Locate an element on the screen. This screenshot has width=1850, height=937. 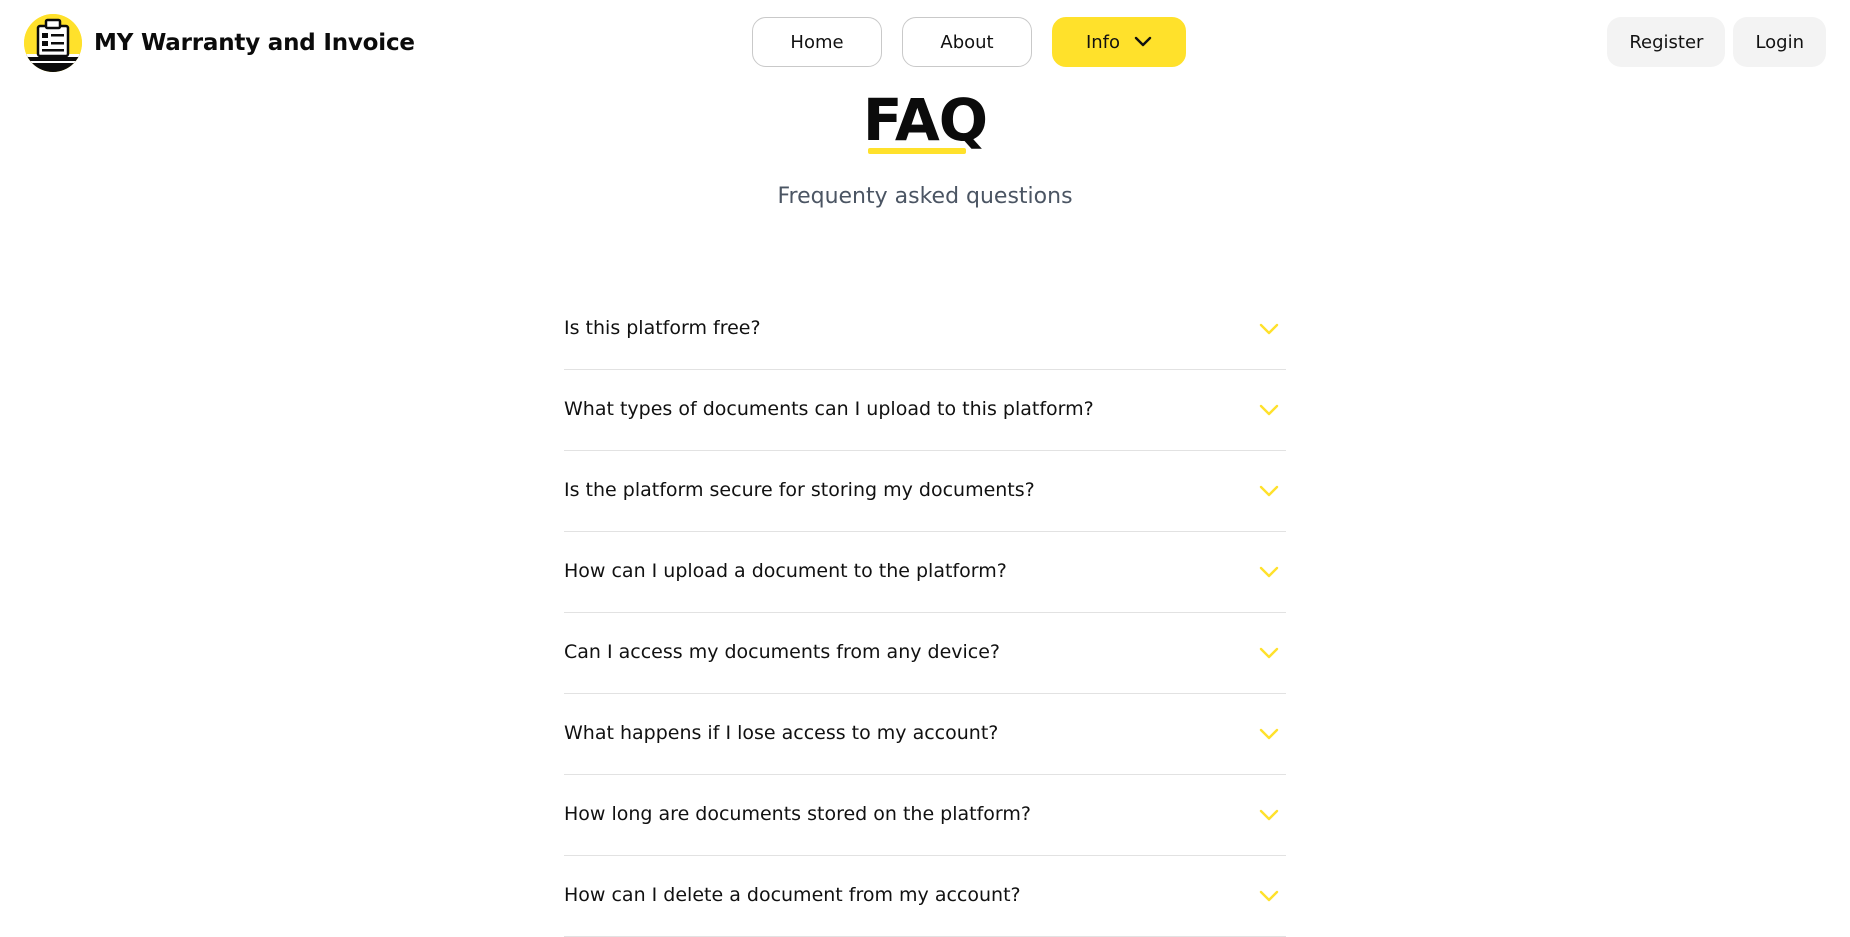
warranty-logo-icon is located at coordinates (53, 43).